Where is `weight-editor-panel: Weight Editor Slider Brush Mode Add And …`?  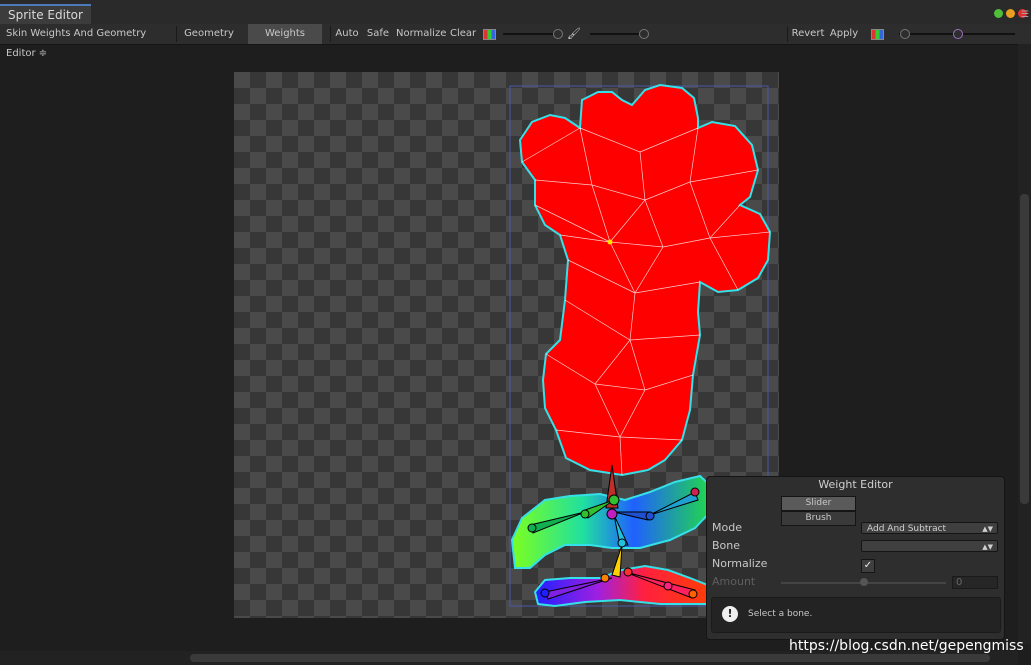 weight-editor-panel: Weight Editor Slider Brush Mode Add And … is located at coordinates (855, 558).